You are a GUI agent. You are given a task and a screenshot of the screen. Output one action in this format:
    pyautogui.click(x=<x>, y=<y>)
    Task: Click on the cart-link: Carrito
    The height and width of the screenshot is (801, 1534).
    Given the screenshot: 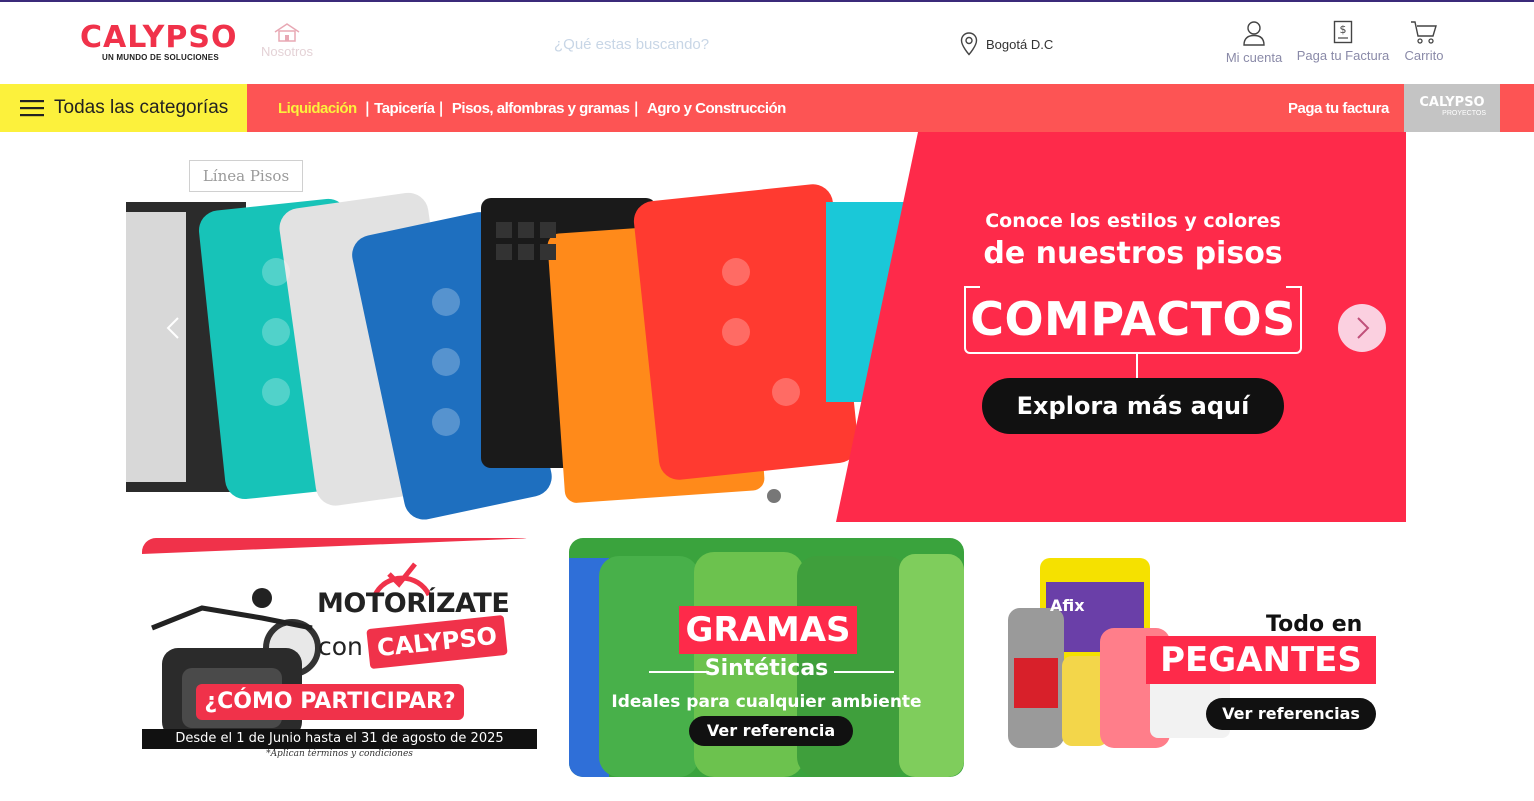 What is the action you would take?
    pyautogui.click(x=1424, y=41)
    